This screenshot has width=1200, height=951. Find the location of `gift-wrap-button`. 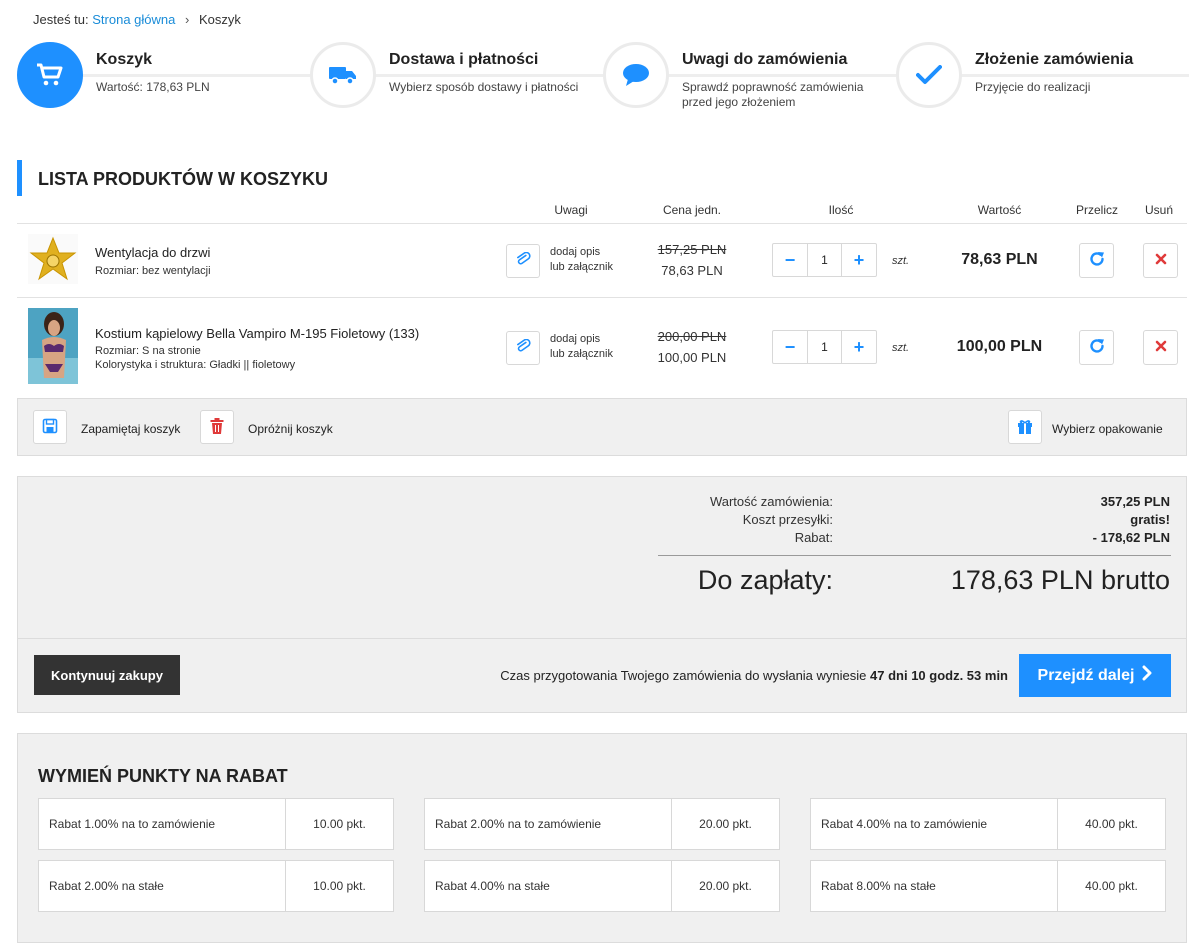

gift-wrap-button is located at coordinates (1025, 427).